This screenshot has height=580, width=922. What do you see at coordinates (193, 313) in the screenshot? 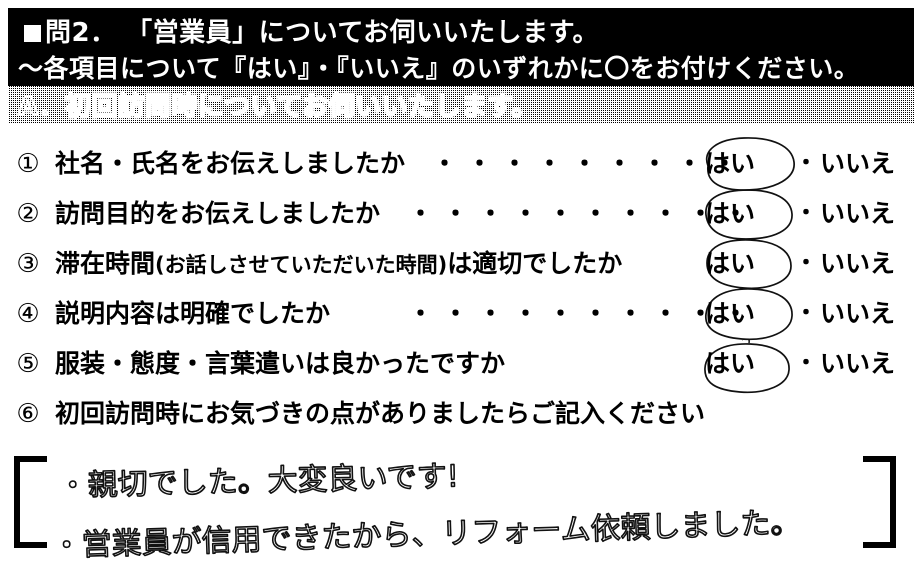
I see `question-text: 説明内容は明確でしたか` at bounding box center [193, 313].